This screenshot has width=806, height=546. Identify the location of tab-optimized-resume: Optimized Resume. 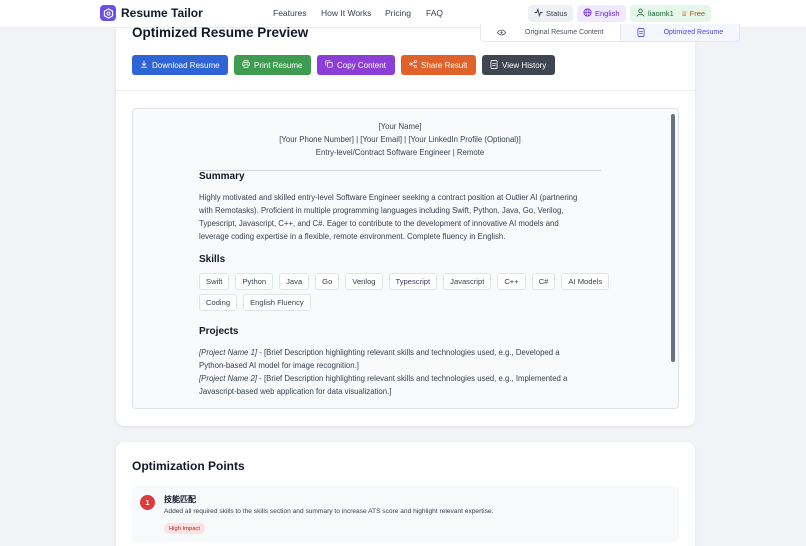
(679, 32).